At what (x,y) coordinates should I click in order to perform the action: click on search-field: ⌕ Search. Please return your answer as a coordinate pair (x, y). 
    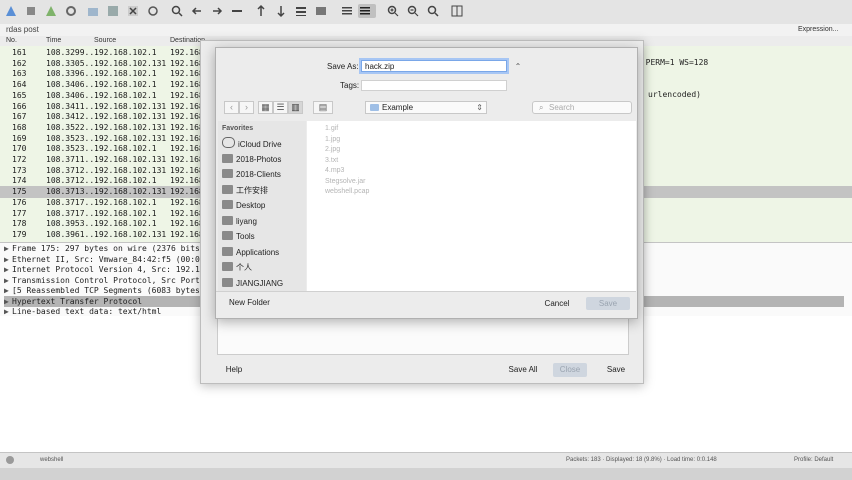
    Looking at the image, I should click on (582, 107).